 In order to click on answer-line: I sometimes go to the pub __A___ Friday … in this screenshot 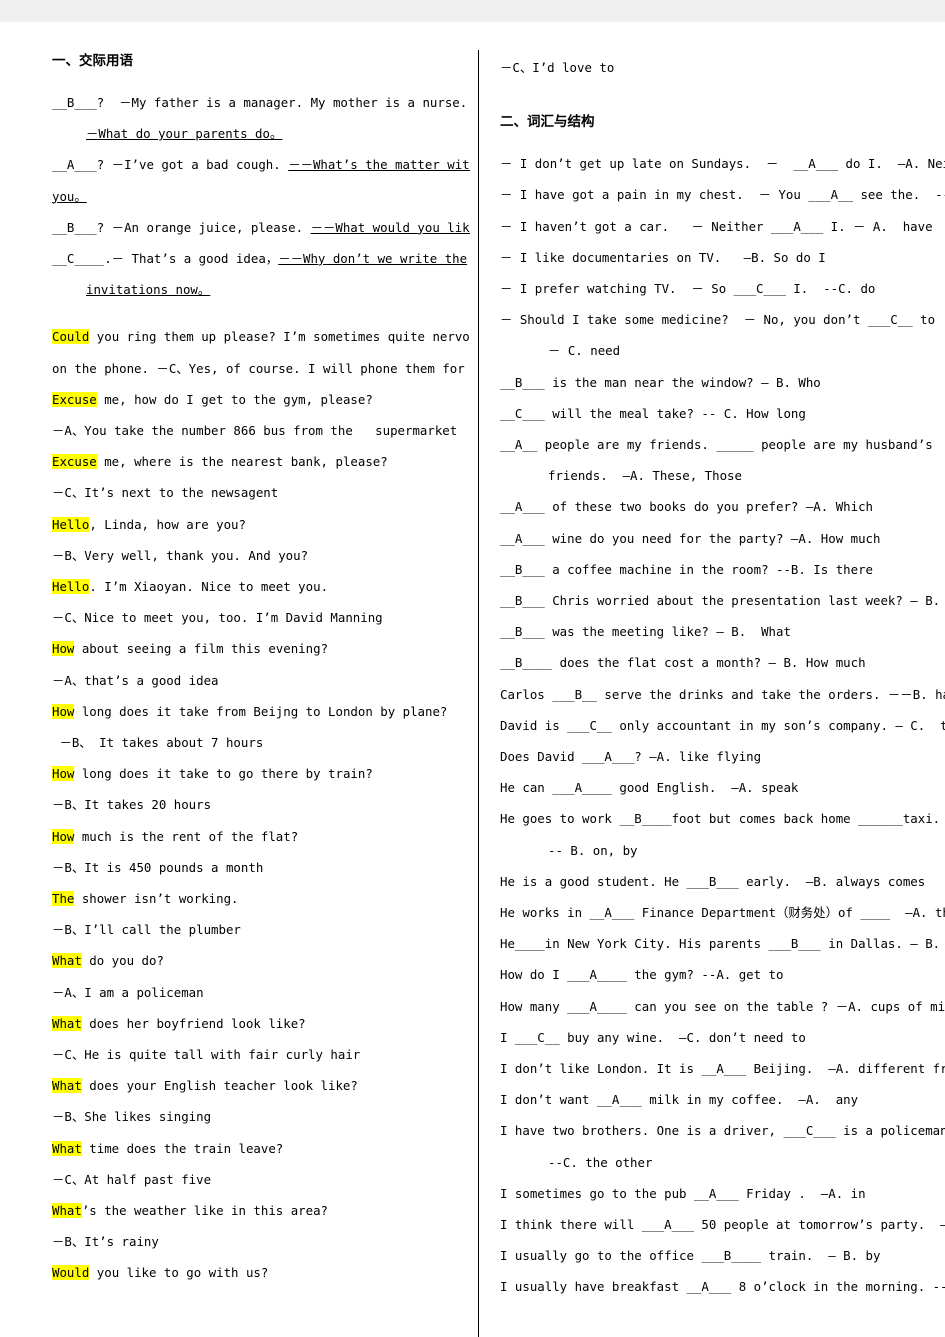, I will do `click(722, 1193)`.